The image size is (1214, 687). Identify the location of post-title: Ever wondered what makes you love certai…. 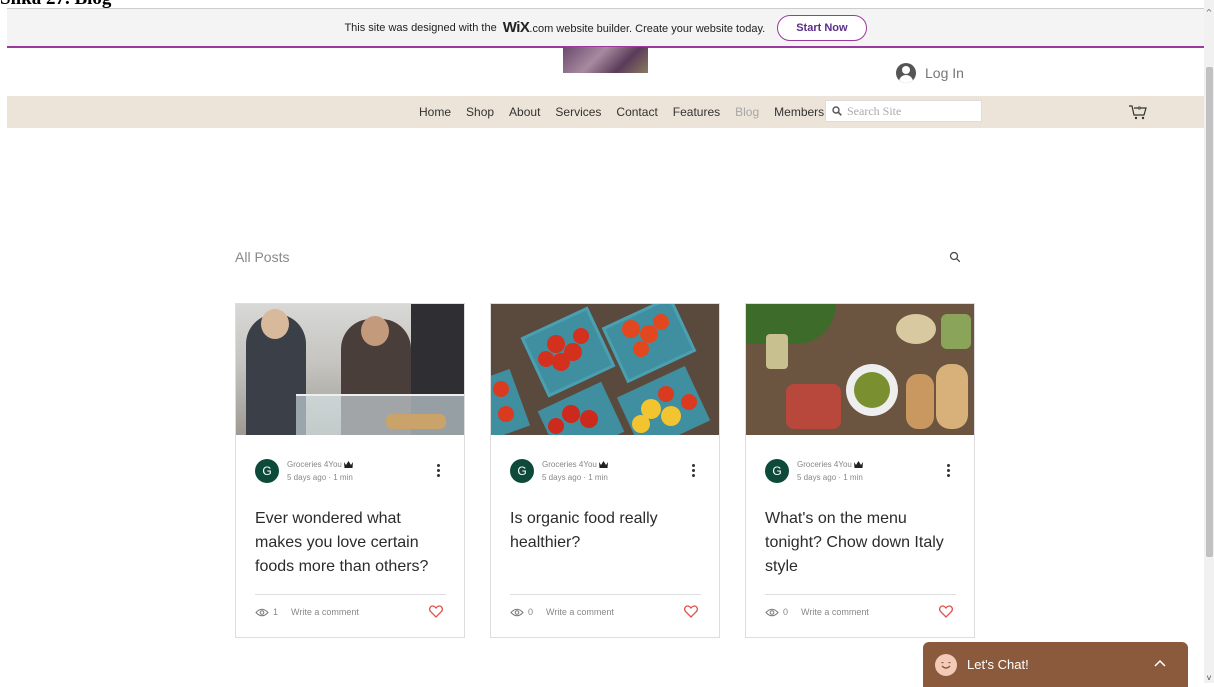
(352, 543).